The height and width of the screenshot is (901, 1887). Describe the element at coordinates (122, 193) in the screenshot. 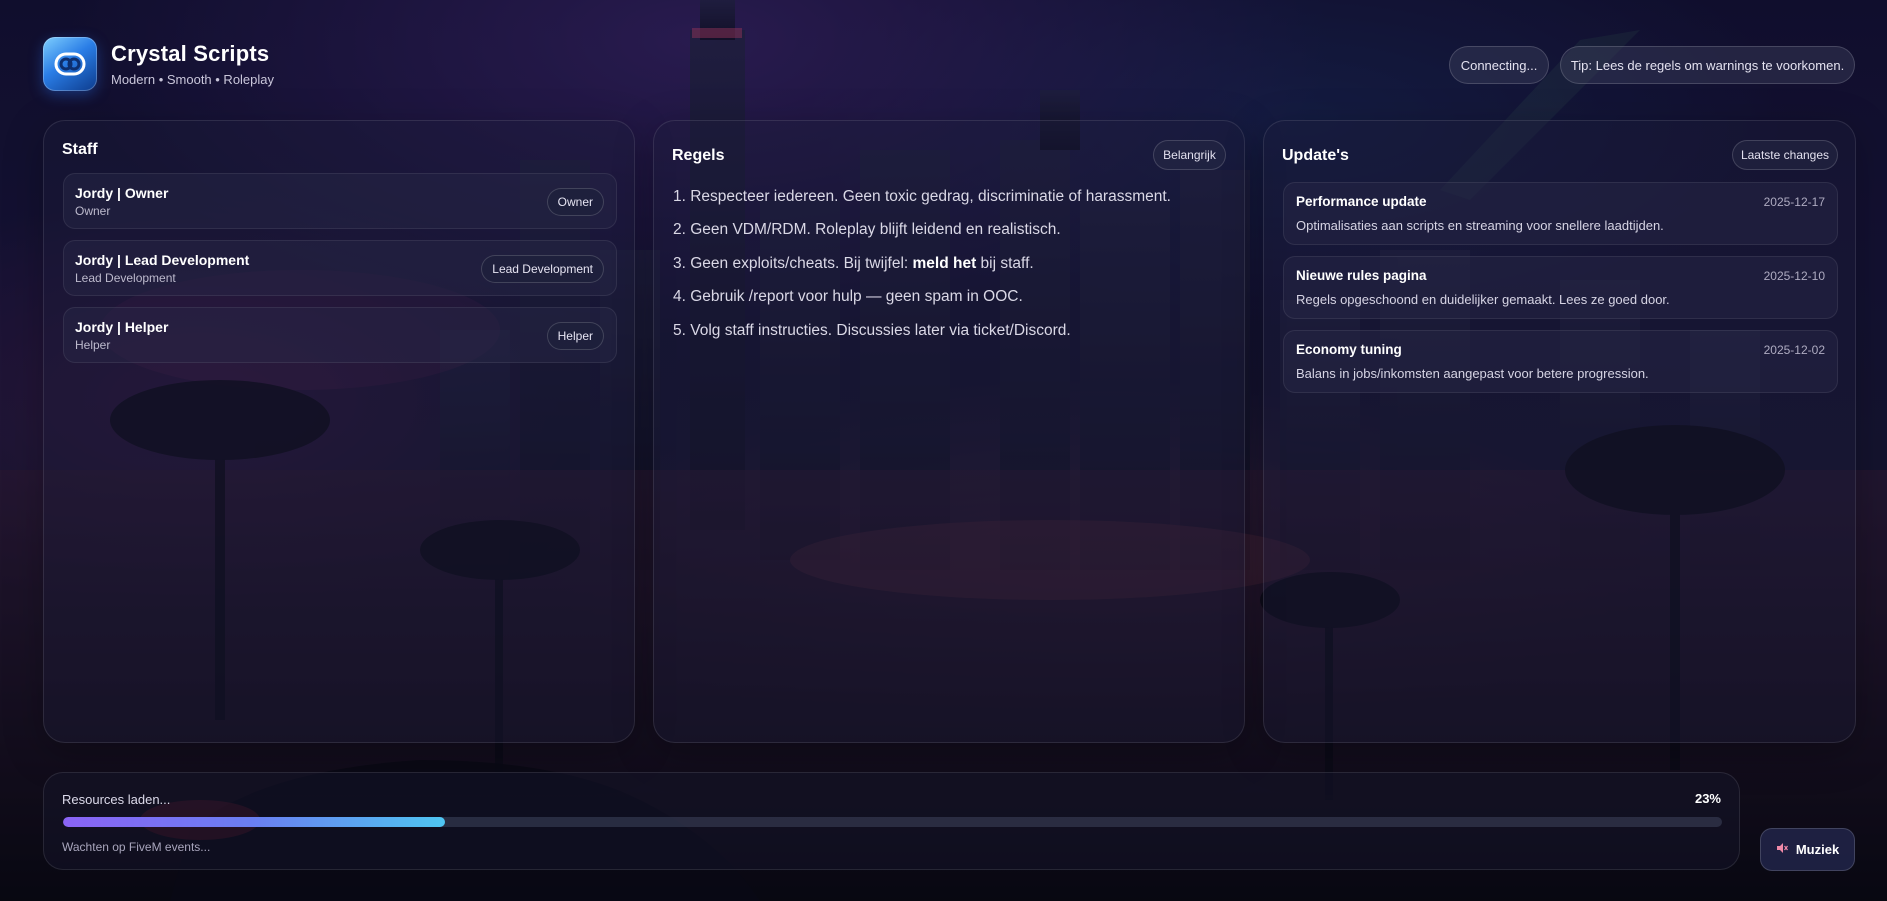

I see `staff-member-name: Jordy | Owner` at that location.